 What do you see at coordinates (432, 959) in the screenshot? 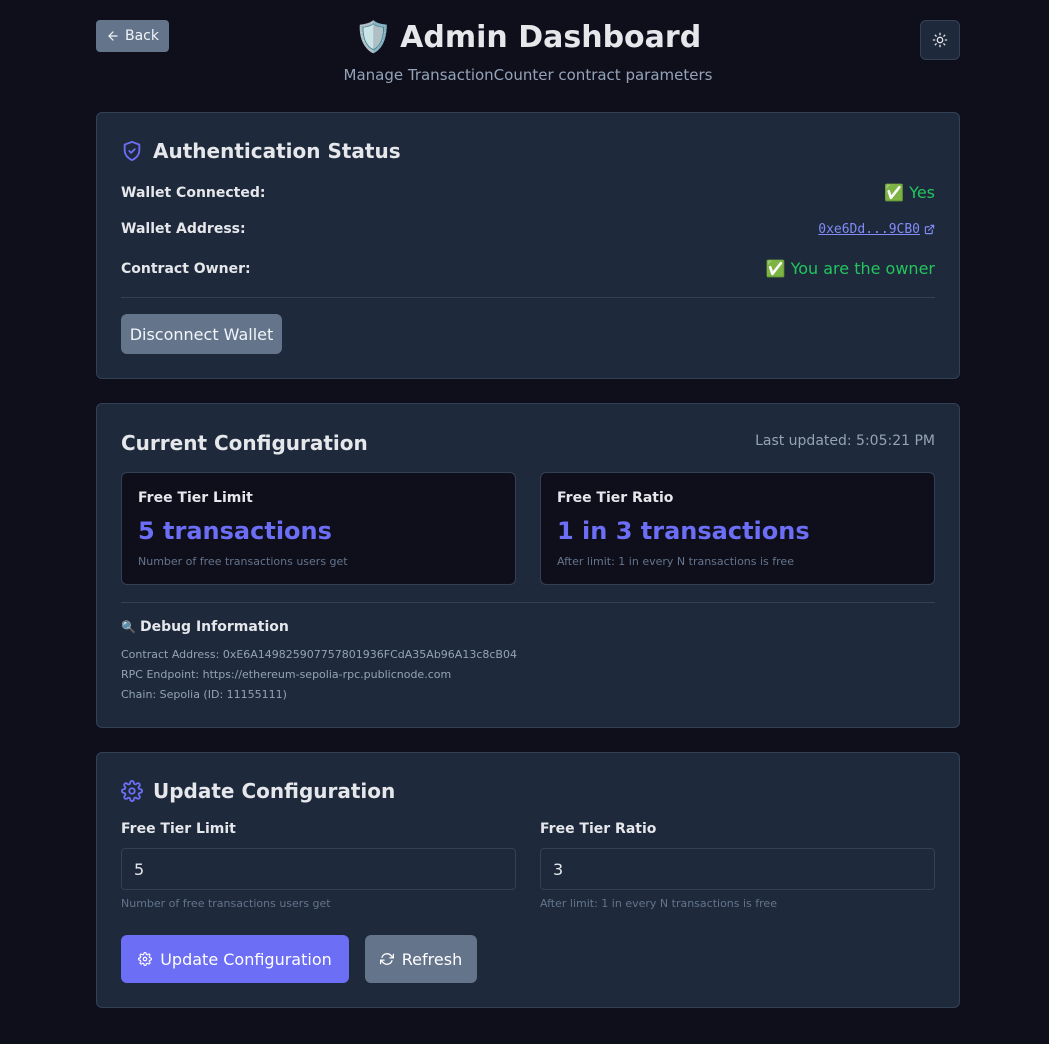
I see `refresh-button-label: Refresh` at bounding box center [432, 959].